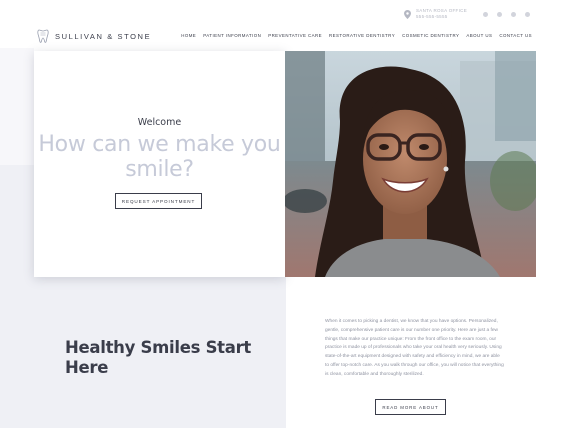 The width and height of the screenshot is (570, 428). Describe the element at coordinates (158, 357) in the screenshot. I see `section-heading: Healthy Smiles Start Here` at that location.